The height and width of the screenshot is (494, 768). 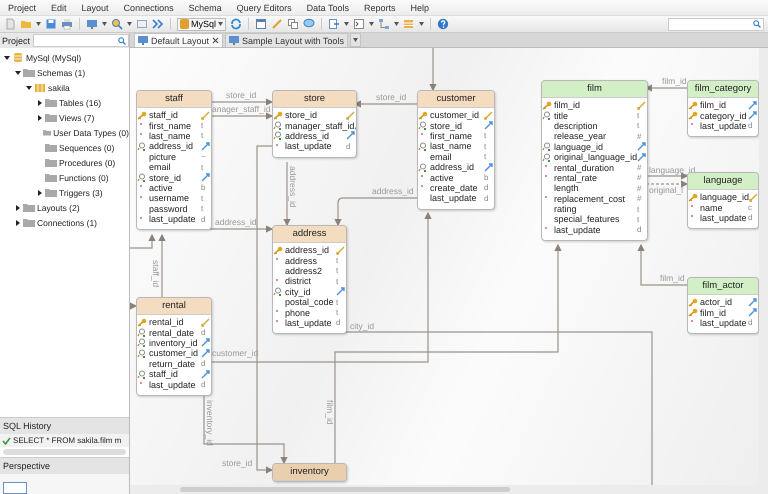 I want to click on relation-label: language_id, so click(x=672, y=170).